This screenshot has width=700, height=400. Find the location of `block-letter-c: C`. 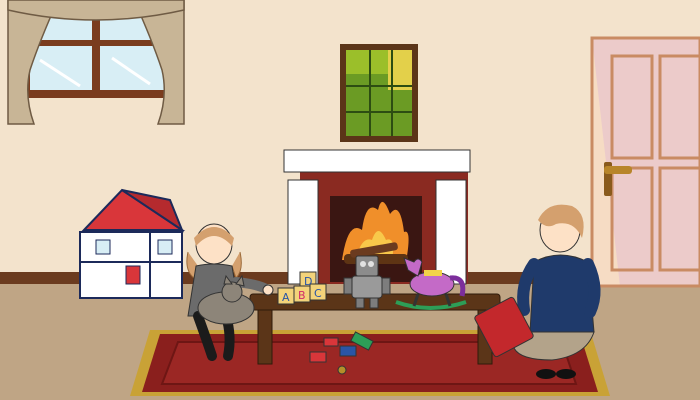

block-letter-c: C is located at coordinates (318, 293).